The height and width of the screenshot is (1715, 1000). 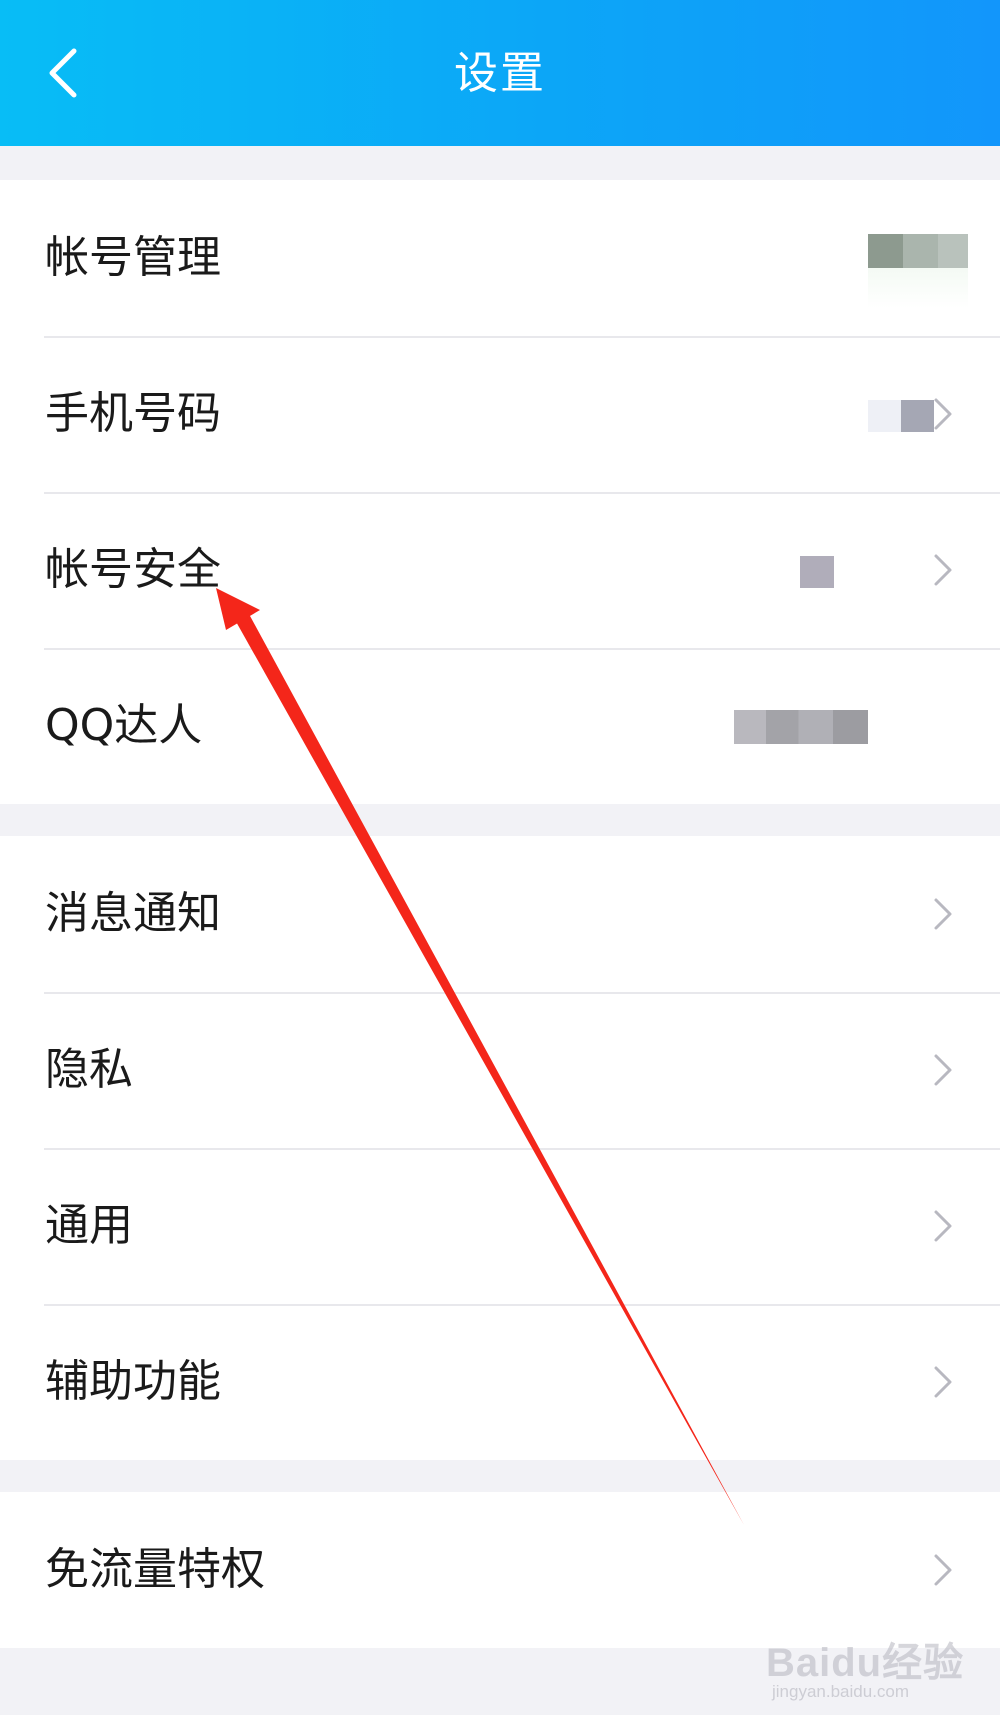 I want to click on settings-item-accessibility: 辅助功能, so click(x=500, y=1382).